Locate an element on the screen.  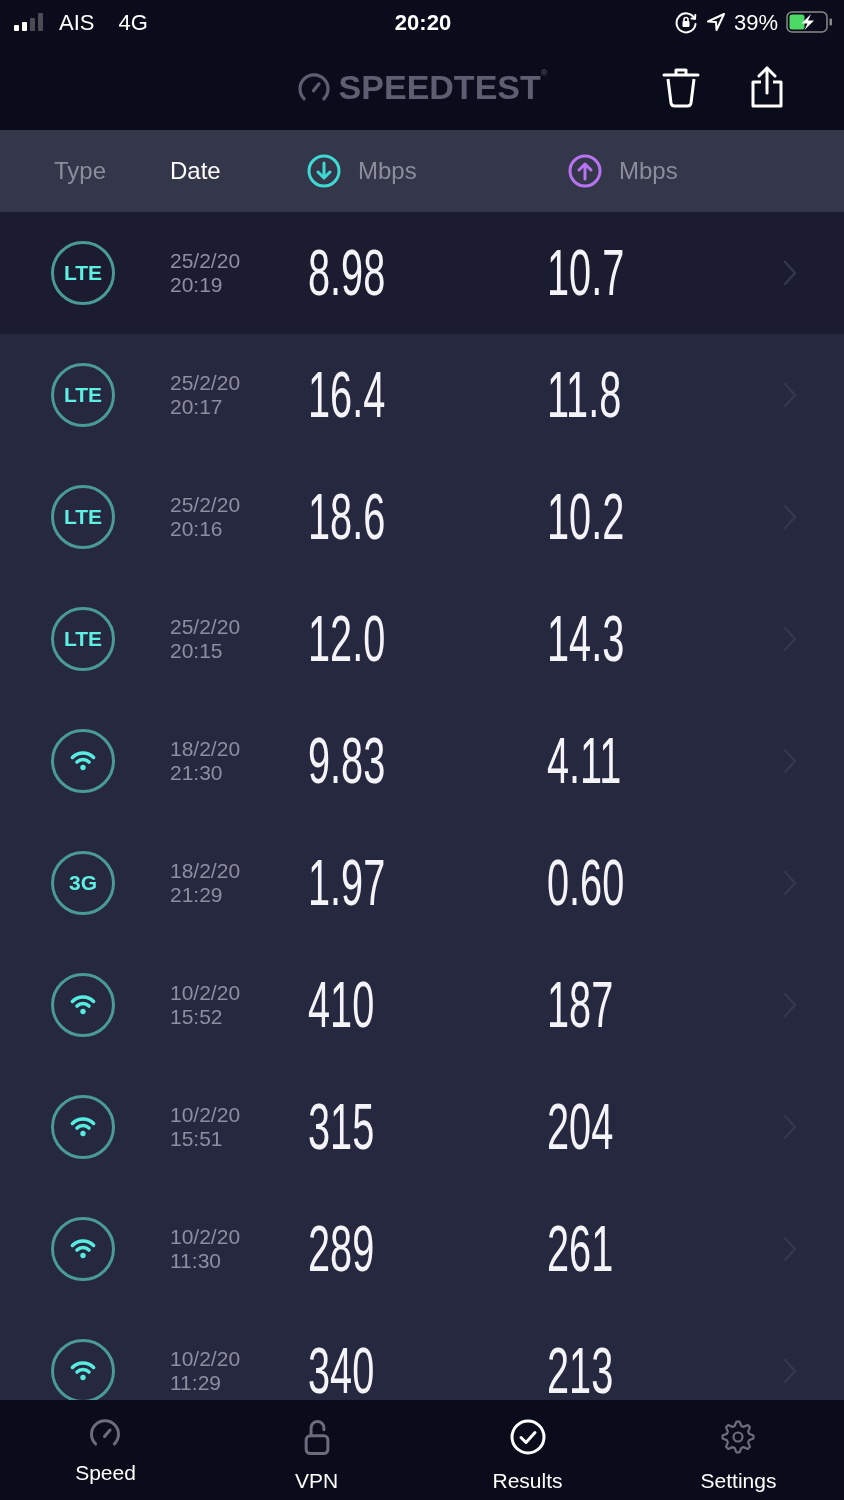
settings-tab: Settings is located at coordinates (738, 1446).